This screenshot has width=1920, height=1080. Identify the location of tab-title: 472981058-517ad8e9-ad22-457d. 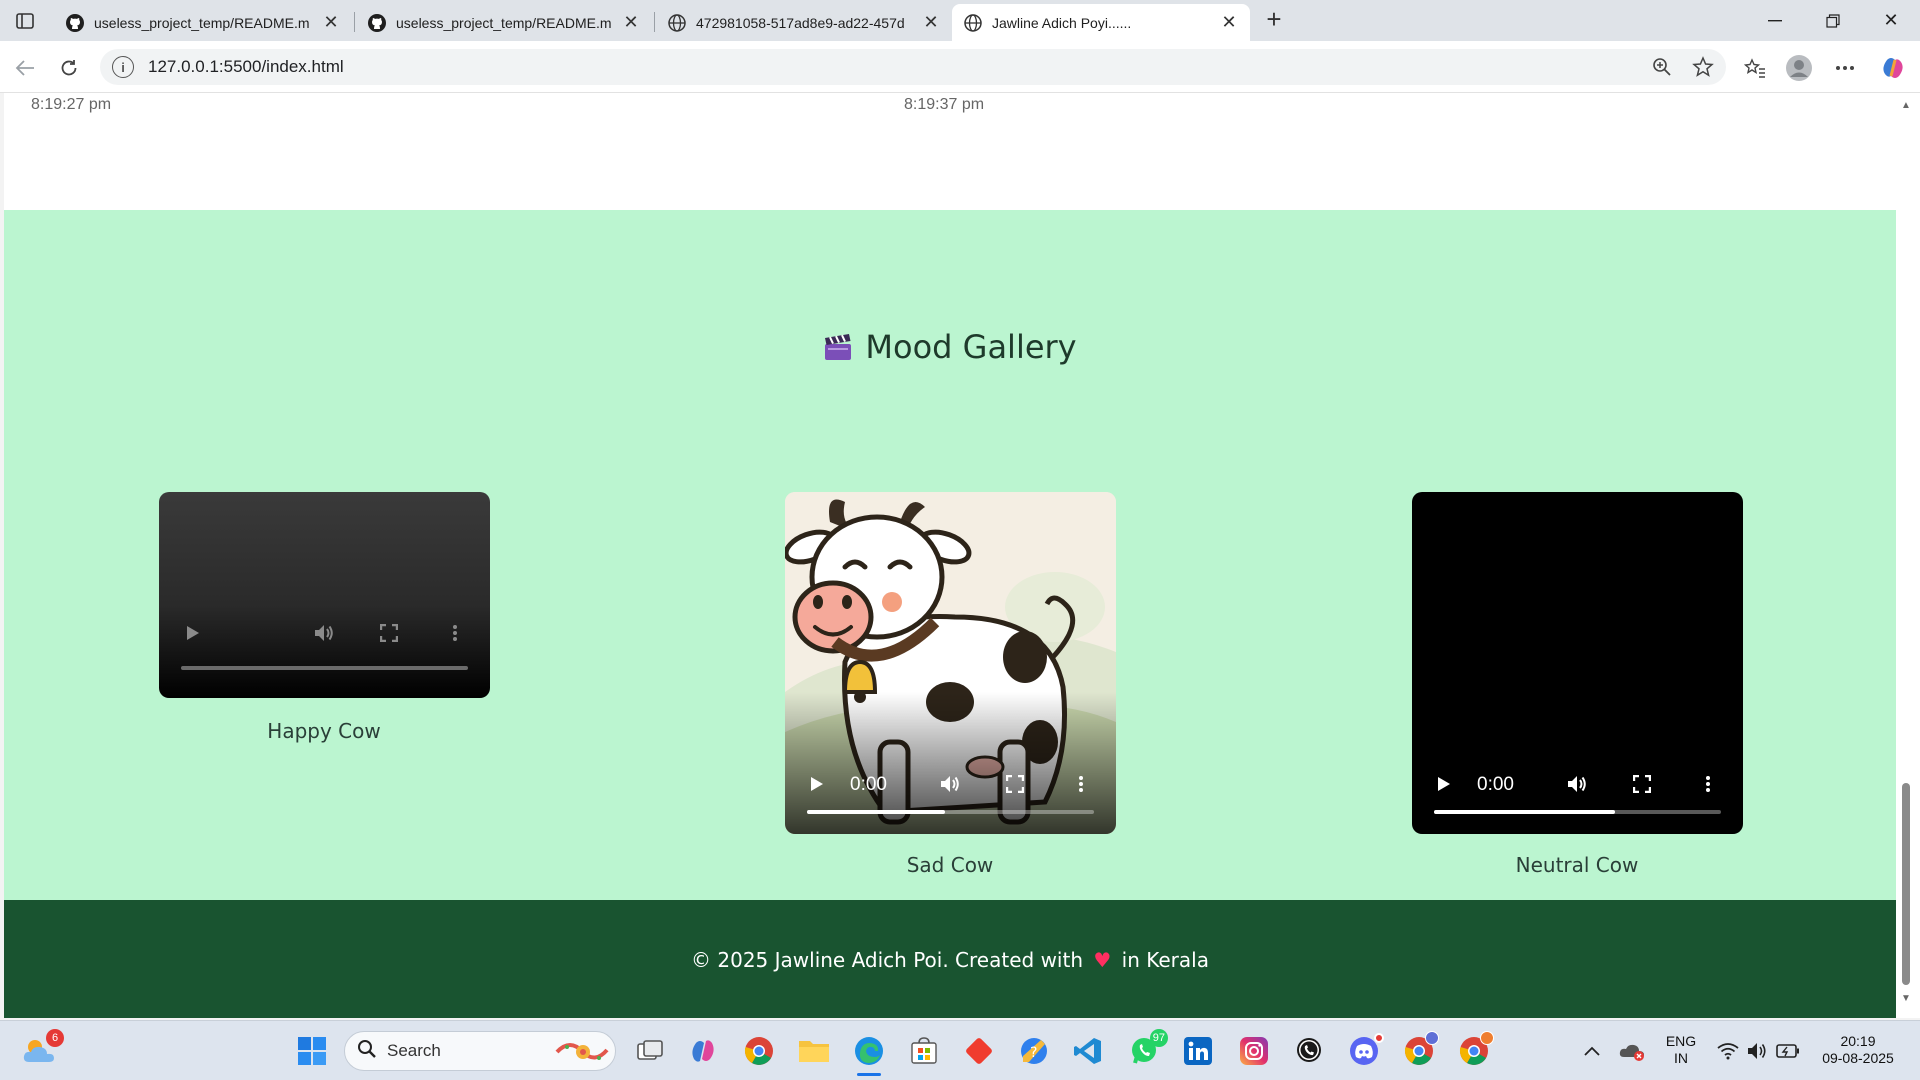
(800, 22).